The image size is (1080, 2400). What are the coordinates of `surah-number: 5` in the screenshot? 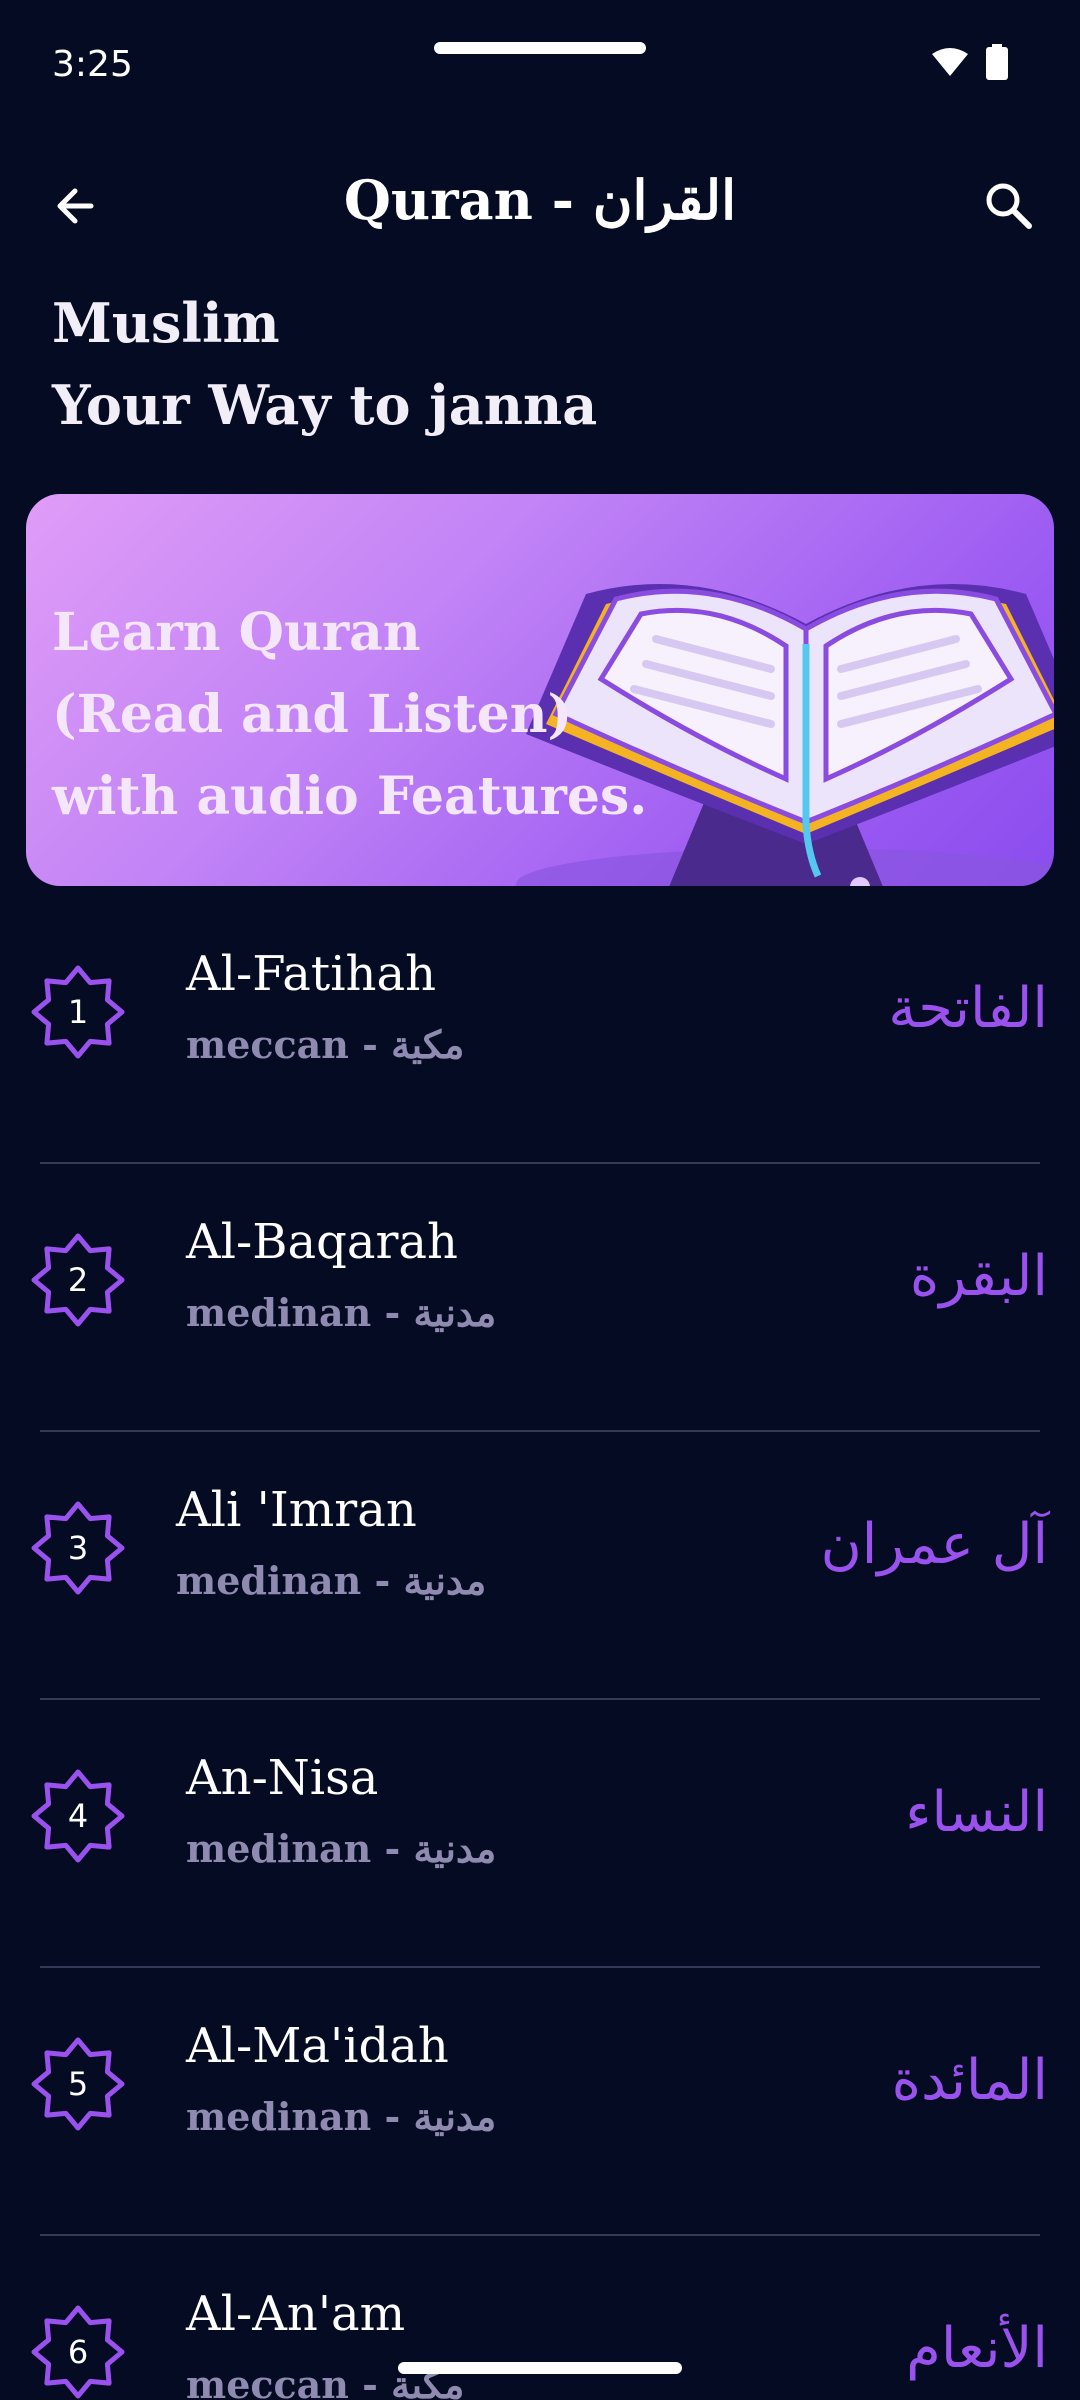 It's located at (78, 2084).